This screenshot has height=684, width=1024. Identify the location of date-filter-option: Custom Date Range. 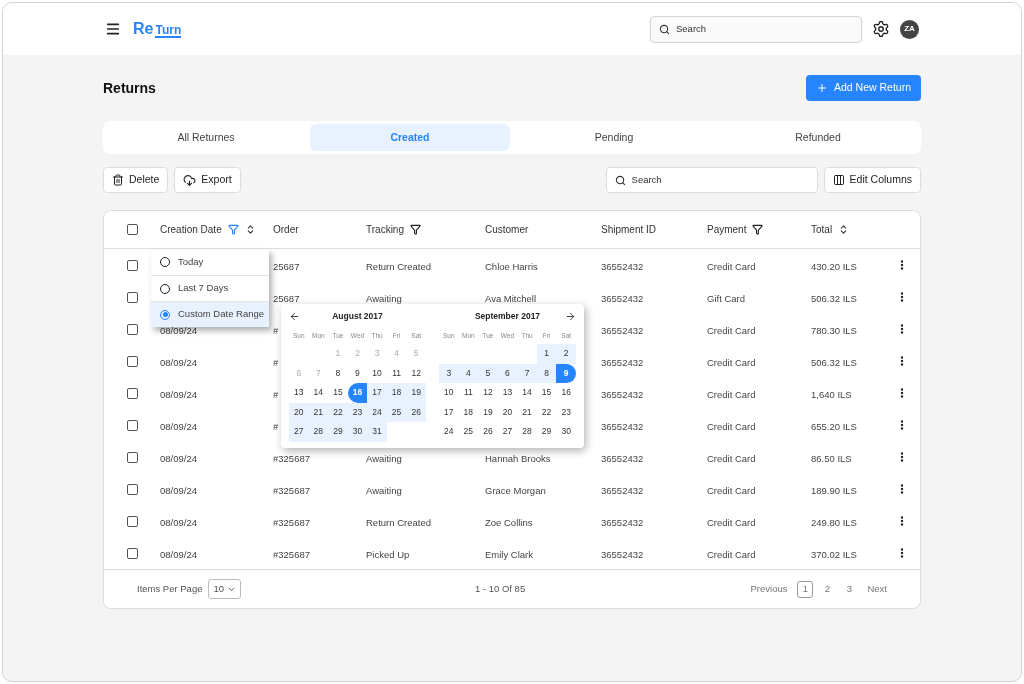
(210, 314).